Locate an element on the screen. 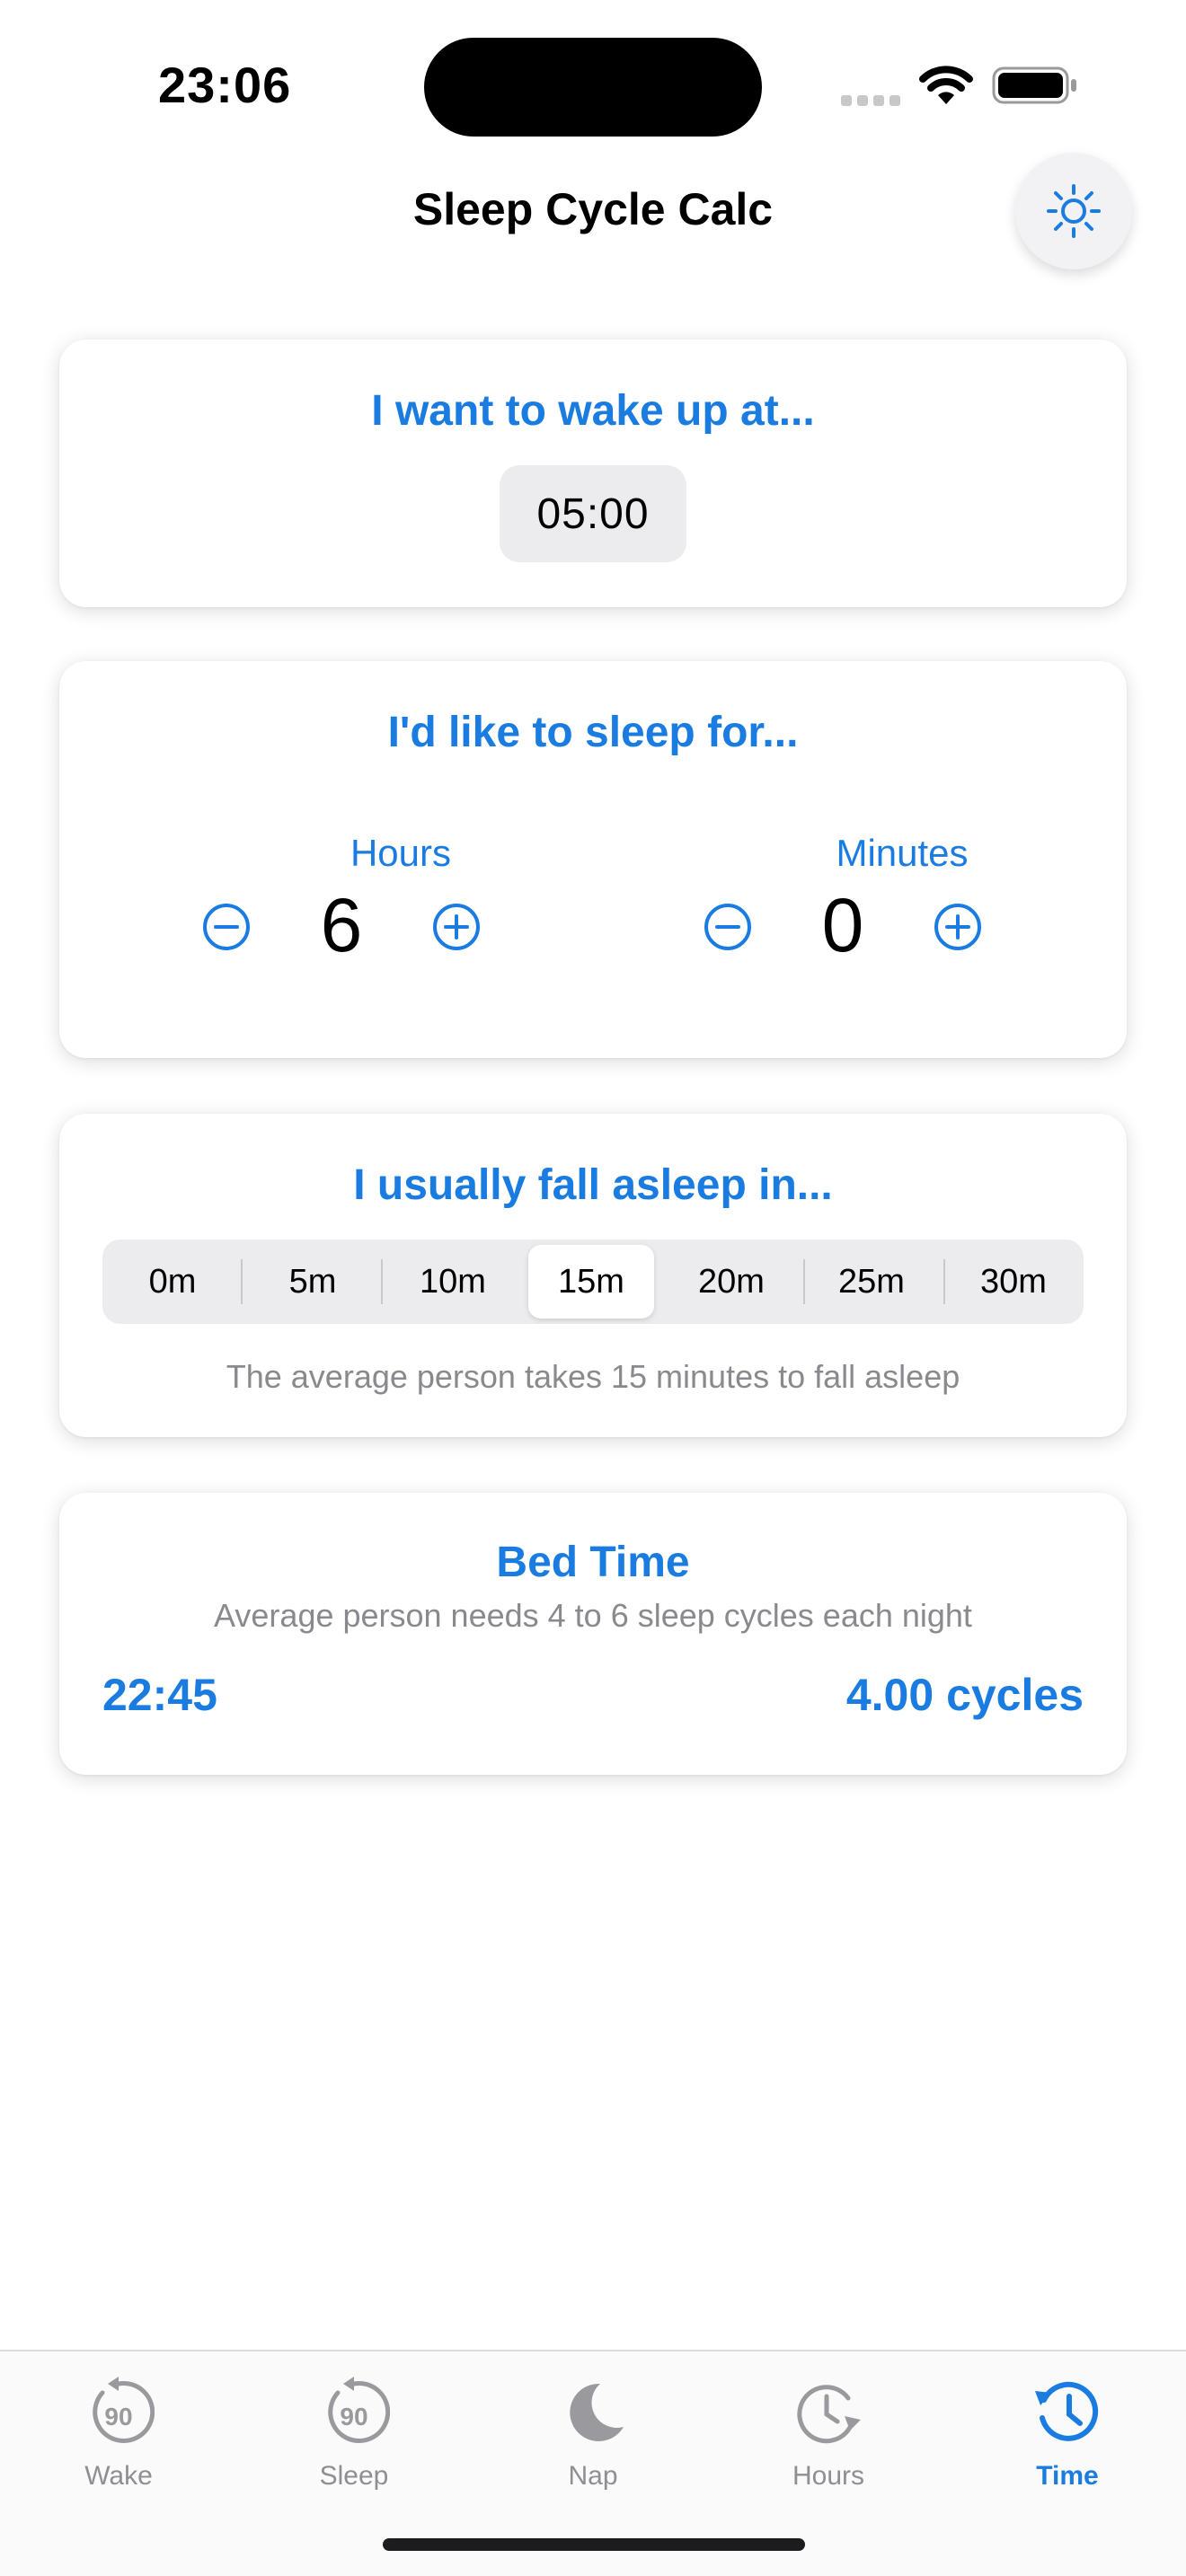 The image size is (1186, 2576). home-indicator is located at coordinates (594, 2544).